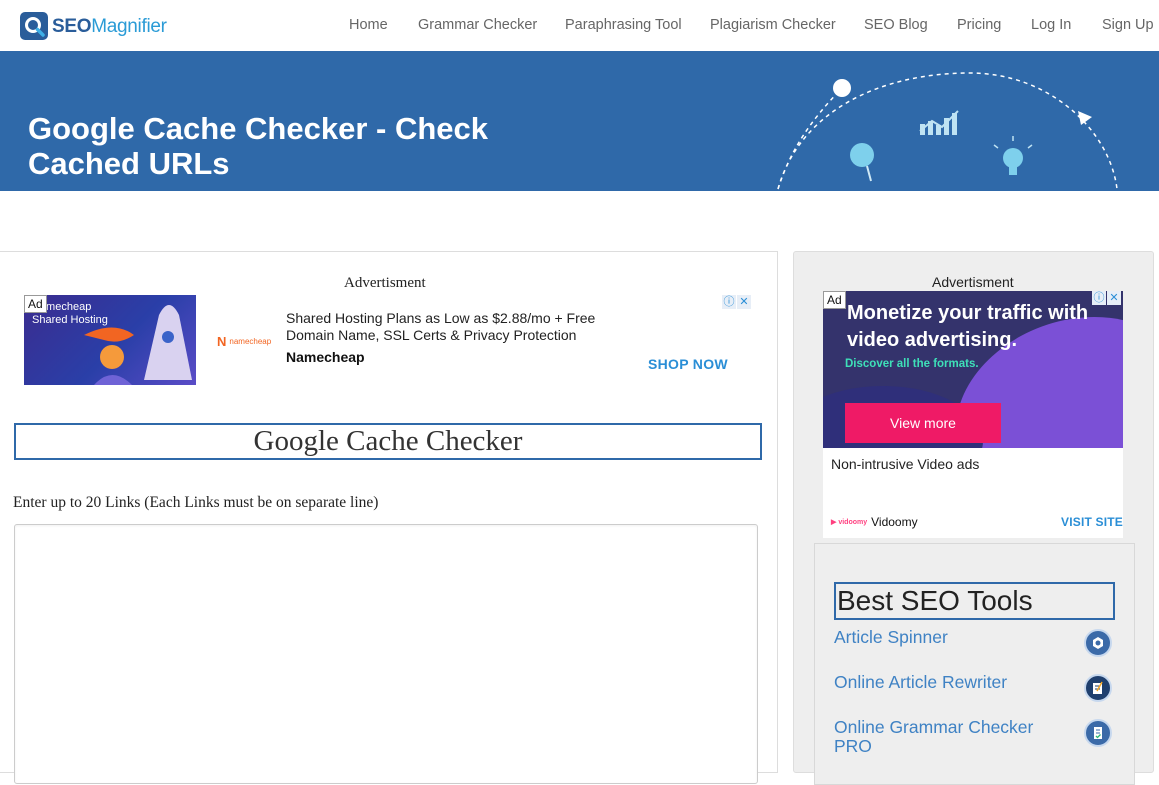 This screenshot has width=1159, height=785. I want to click on ad-description: Non-intrusive Video ads, so click(905, 464).